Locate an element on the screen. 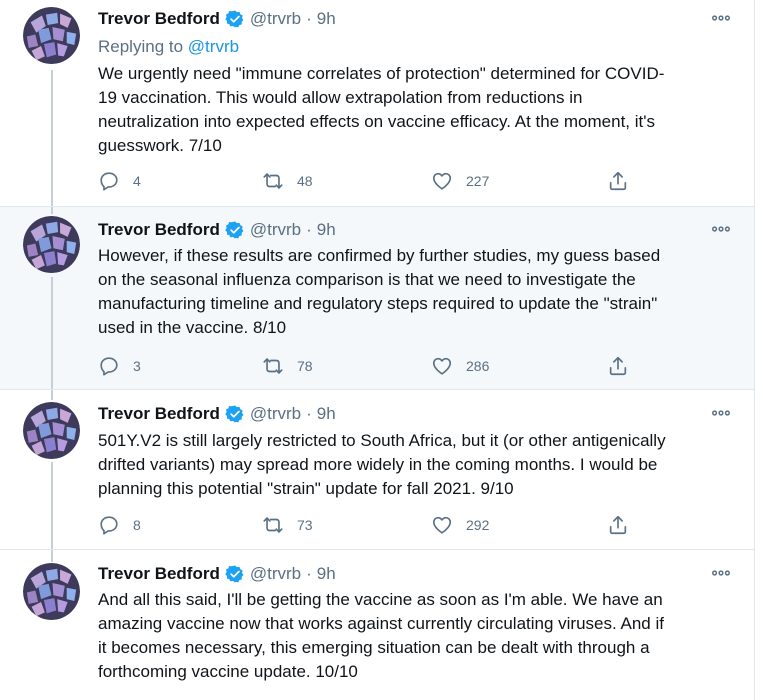  tweet-text-line: guesswork. 7/10 is located at coordinates (160, 145).